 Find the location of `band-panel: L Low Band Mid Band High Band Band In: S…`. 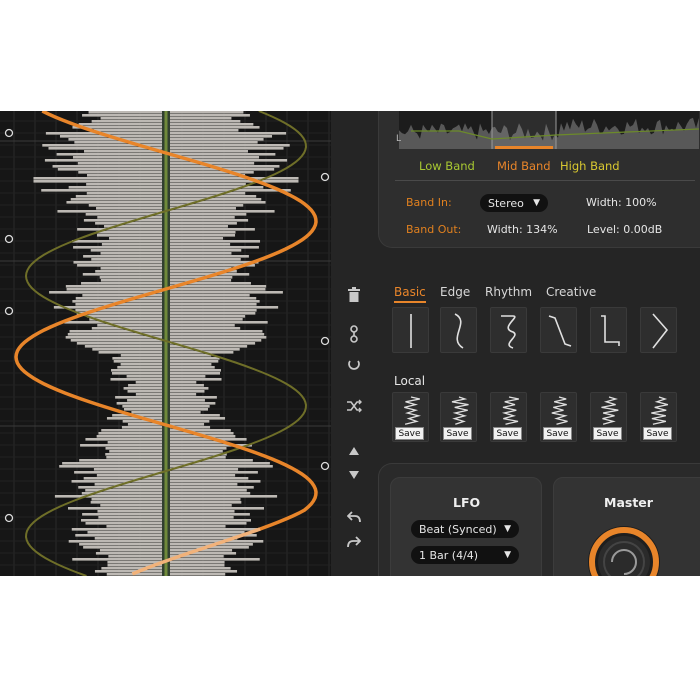

band-panel: L Low Band Mid Band High Band Band In: S… is located at coordinates (539, 179).